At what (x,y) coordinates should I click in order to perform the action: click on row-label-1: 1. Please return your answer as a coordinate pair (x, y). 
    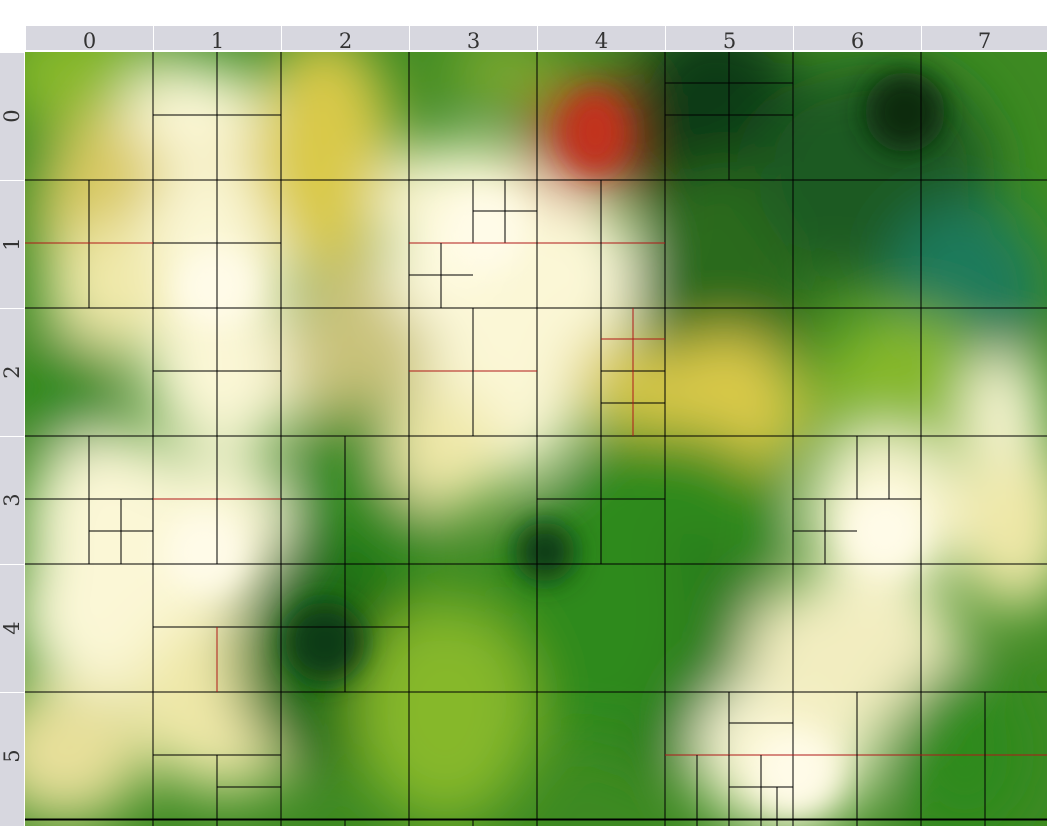
    Looking at the image, I should click on (12, 244).